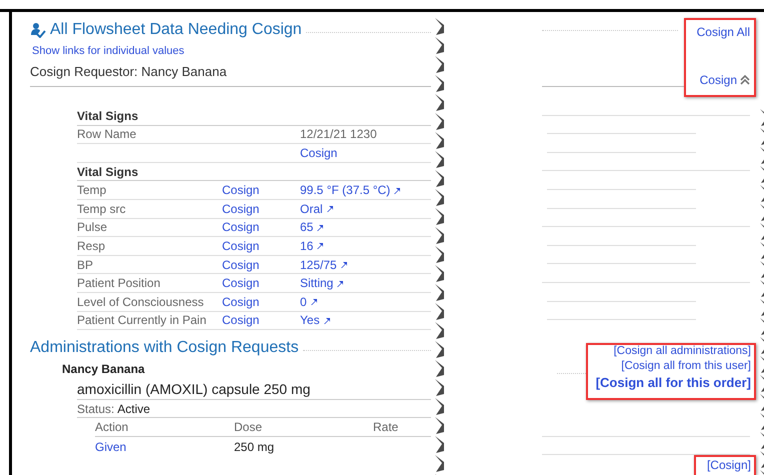 The height and width of the screenshot is (475, 764). Describe the element at coordinates (307, 227) in the screenshot. I see `value-link: 65` at that location.